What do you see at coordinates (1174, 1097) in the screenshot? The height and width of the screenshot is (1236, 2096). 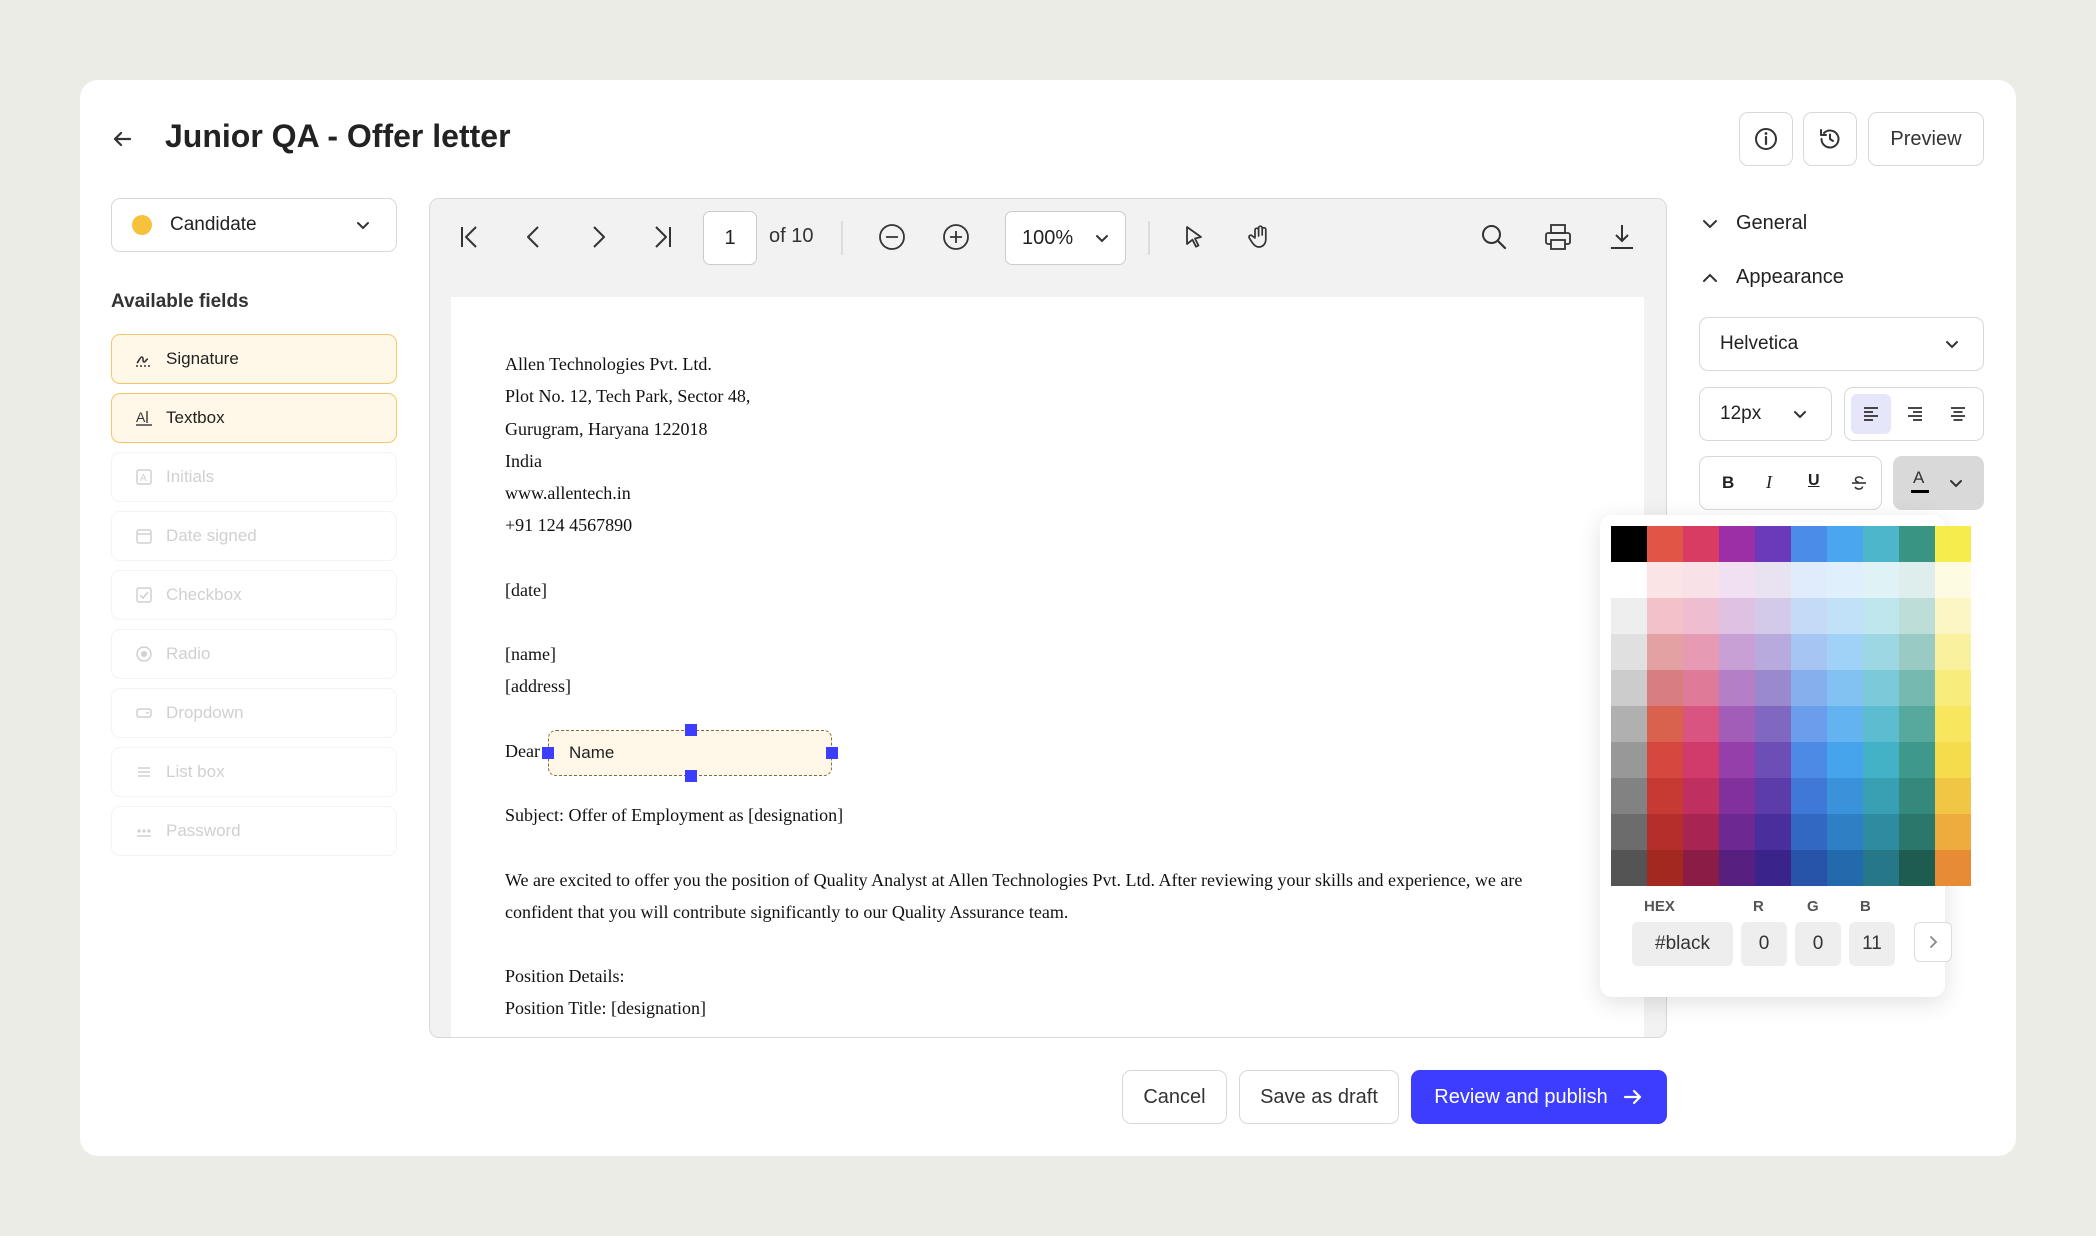 I see `cancel-button: Cancel` at bounding box center [1174, 1097].